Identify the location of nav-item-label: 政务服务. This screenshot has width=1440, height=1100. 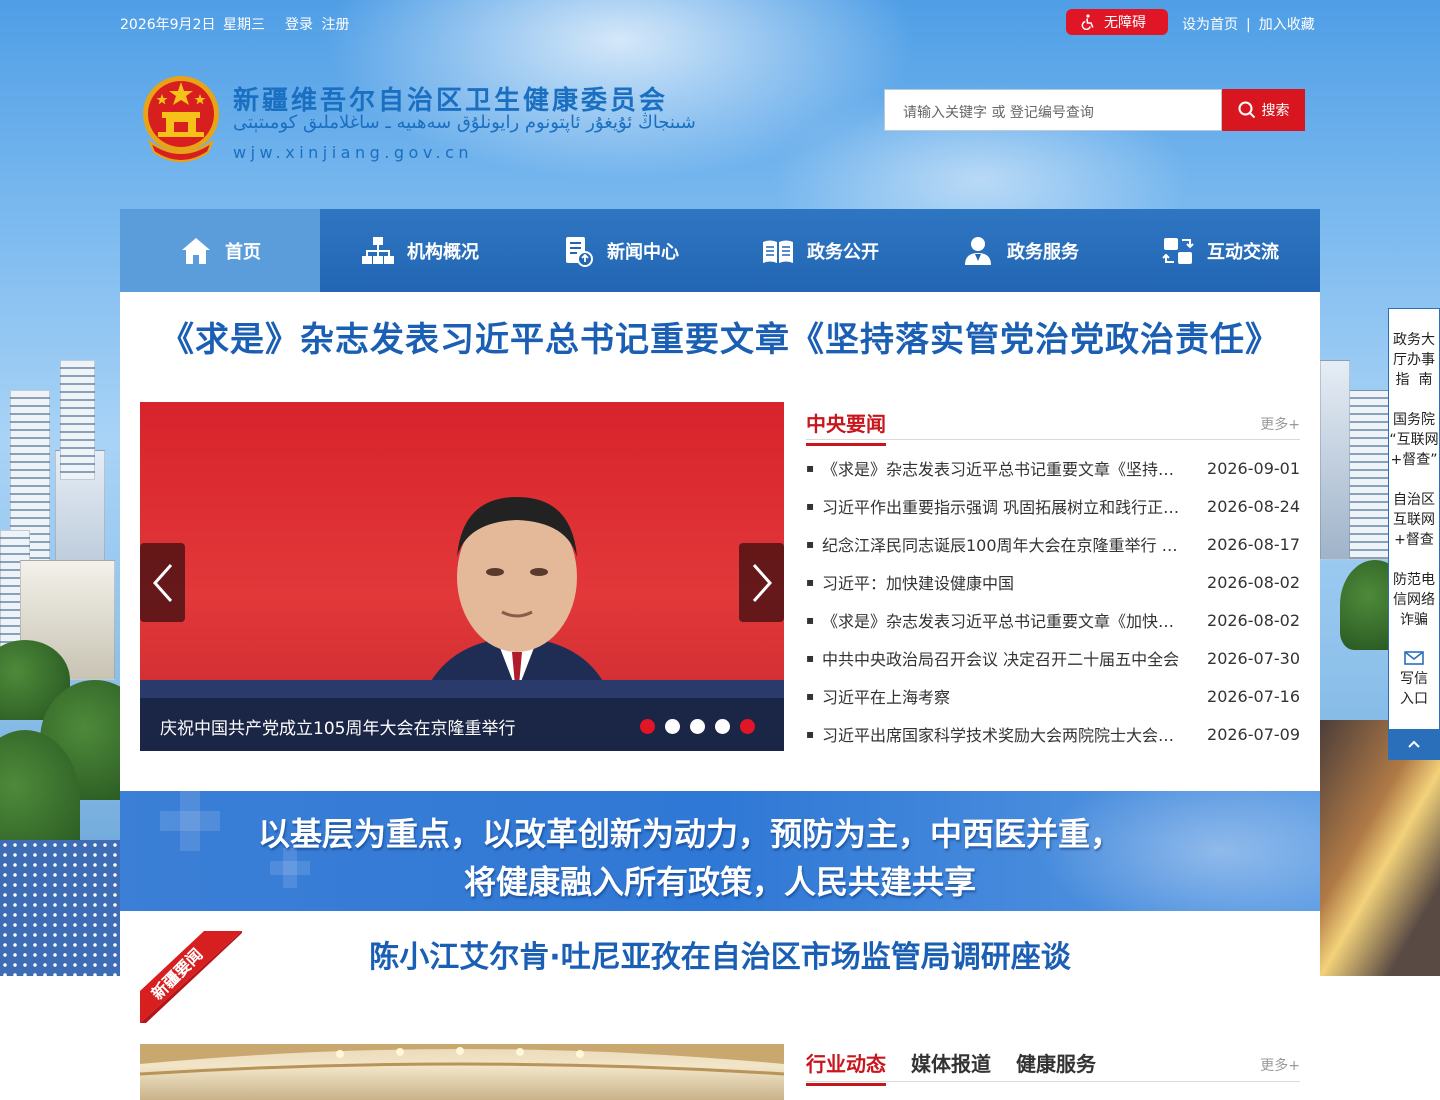
(1043, 252).